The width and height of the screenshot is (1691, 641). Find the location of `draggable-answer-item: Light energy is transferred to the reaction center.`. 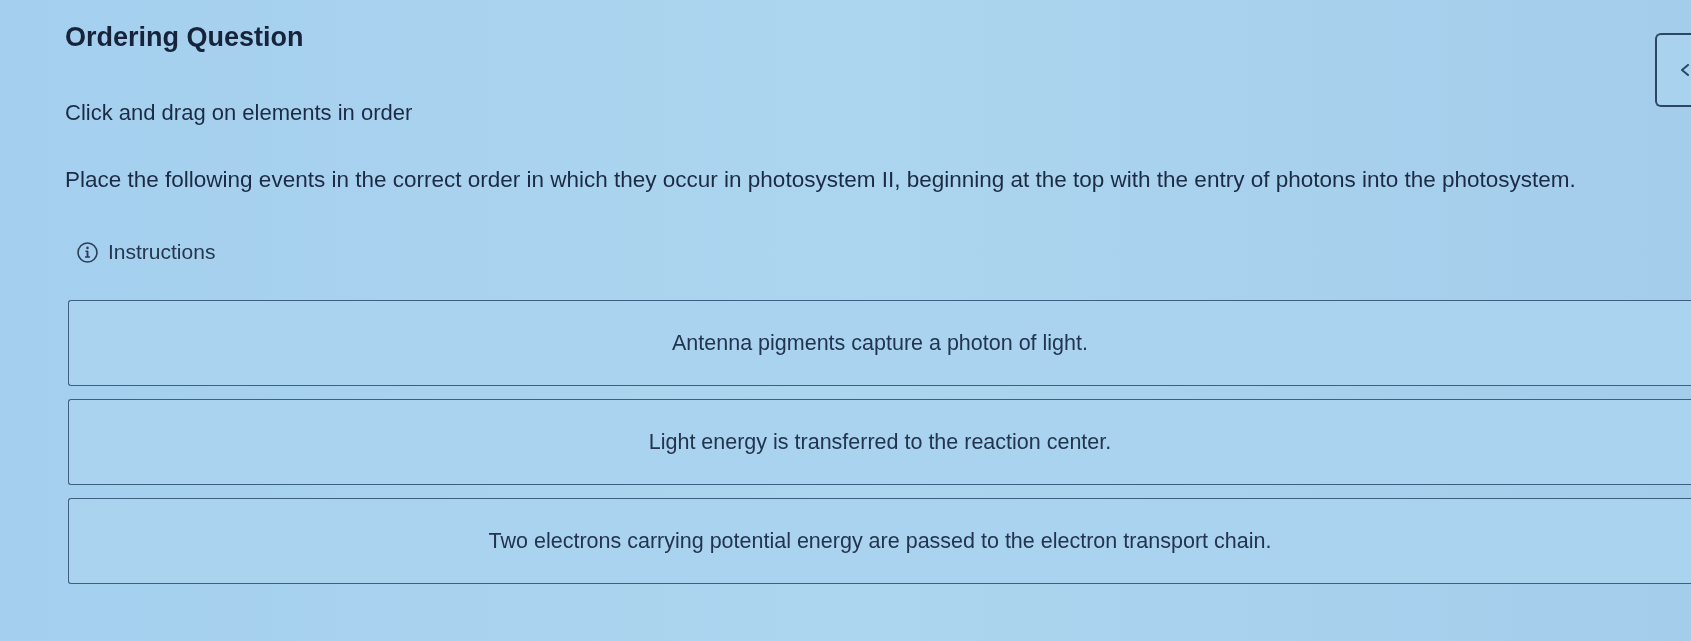

draggable-answer-item: Light energy is transferred to the reaction center. is located at coordinates (879, 442).